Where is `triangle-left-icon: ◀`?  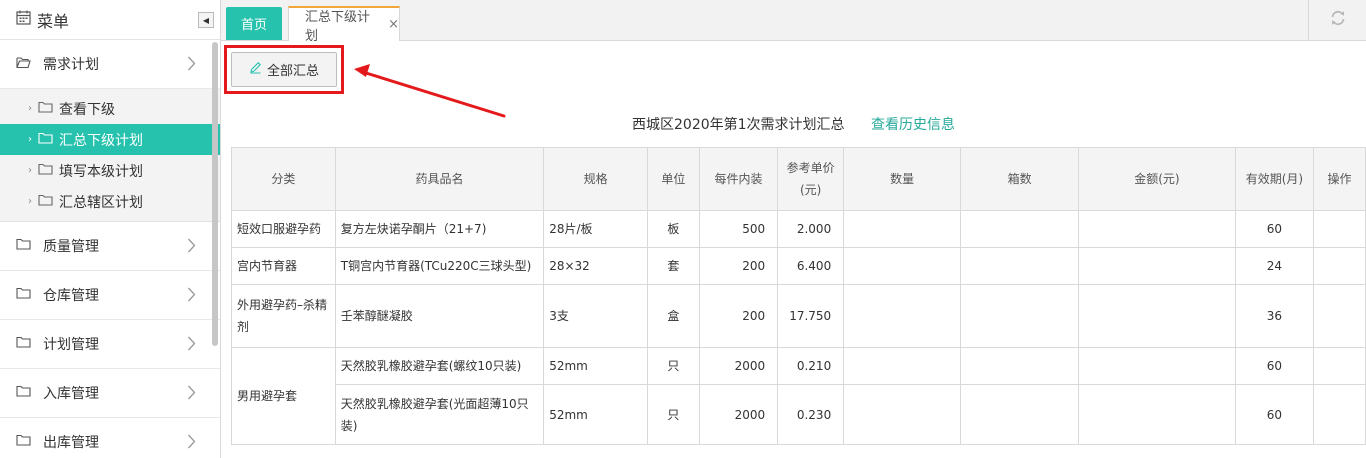
triangle-left-icon: ◀ is located at coordinates (206, 20).